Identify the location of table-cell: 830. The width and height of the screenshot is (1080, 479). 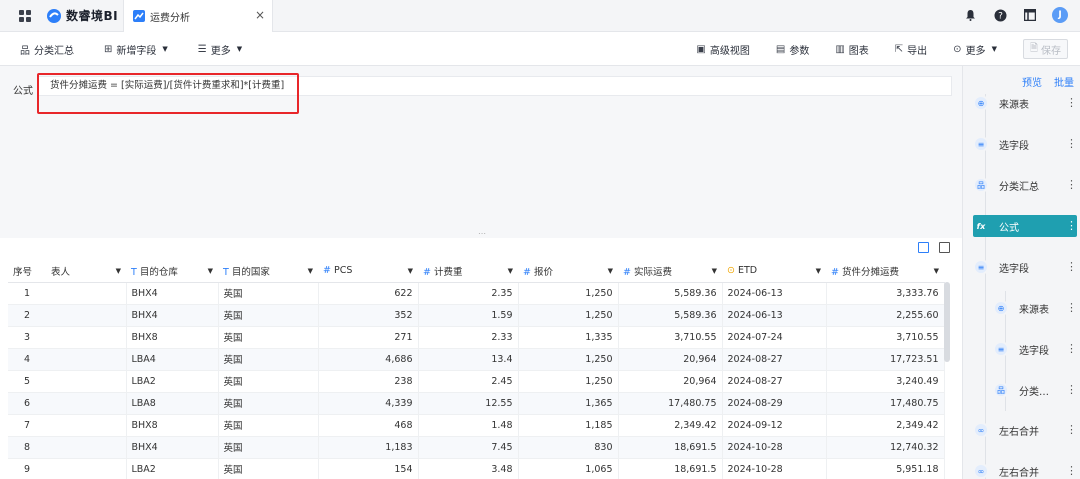
(568, 447).